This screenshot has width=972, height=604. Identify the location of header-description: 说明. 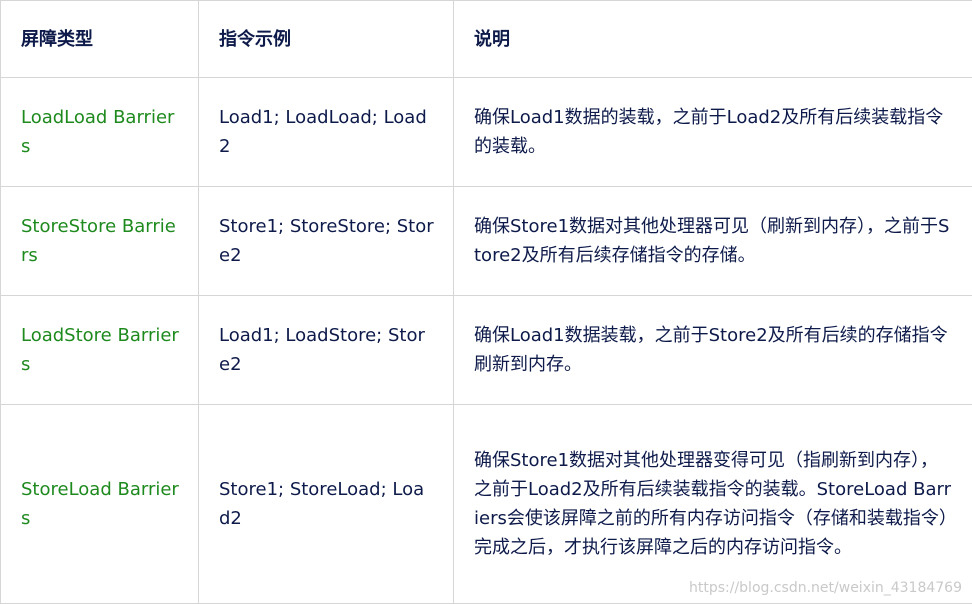
(712, 39).